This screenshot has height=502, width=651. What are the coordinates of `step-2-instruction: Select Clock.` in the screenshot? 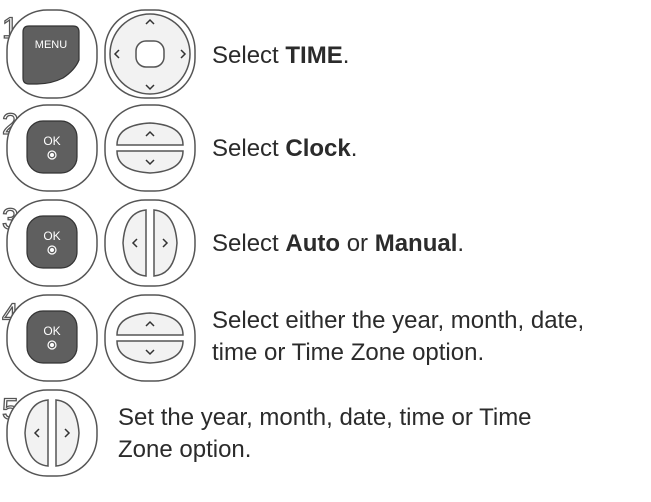 It's located at (285, 148).